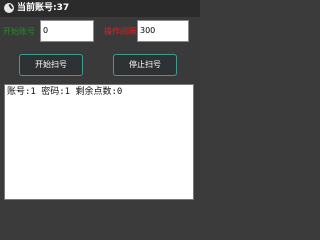 The image size is (320, 240). What do you see at coordinates (9, 8) in the screenshot?
I see `app-logo-icon` at bounding box center [9, 8].